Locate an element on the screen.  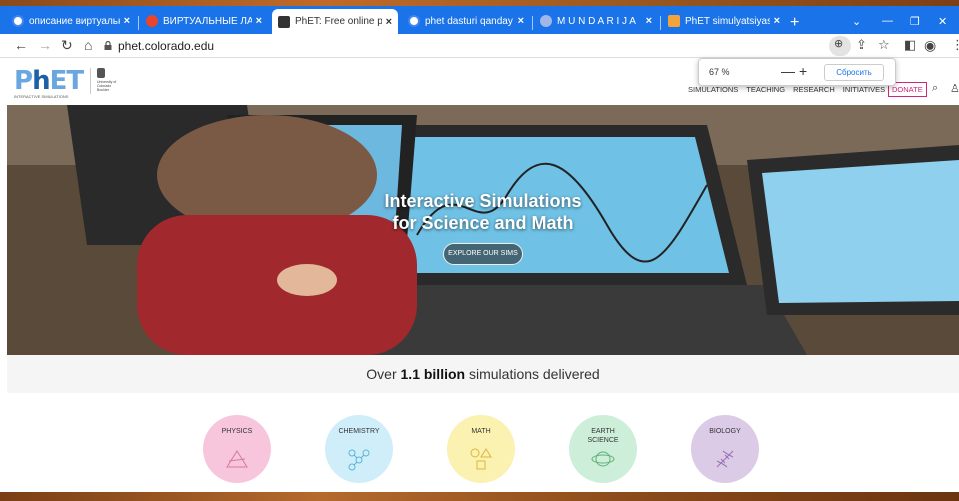
chevron-down-icon: ⌄ is located at coordinates (856, 21).